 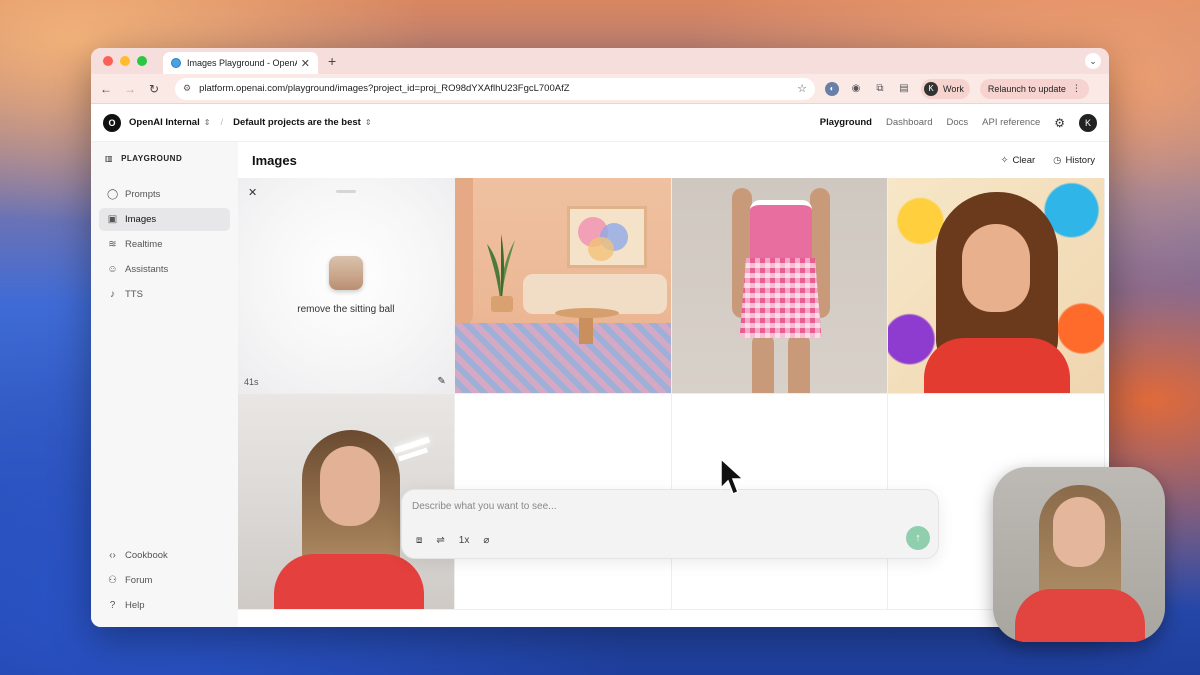 I want to click on generated-image-portrait, so click(x=996, y=286).